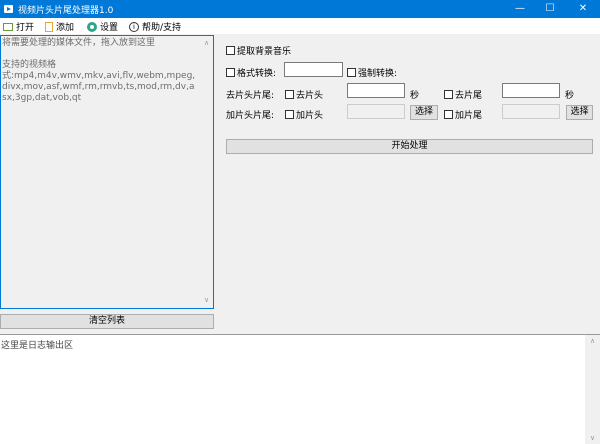 The width and height of the screenshot is (600, 444). What do you see at coordinates (520, 9) in the screenshot?
I see `minimize-button: —` at bounding box center [520, 9].